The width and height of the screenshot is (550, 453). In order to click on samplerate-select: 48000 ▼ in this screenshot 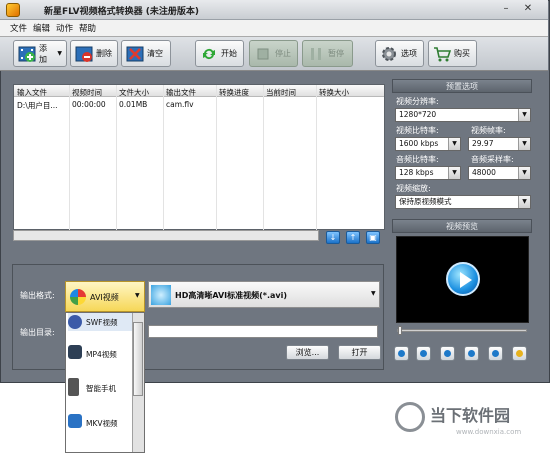, I will do `click(499, 173)`.